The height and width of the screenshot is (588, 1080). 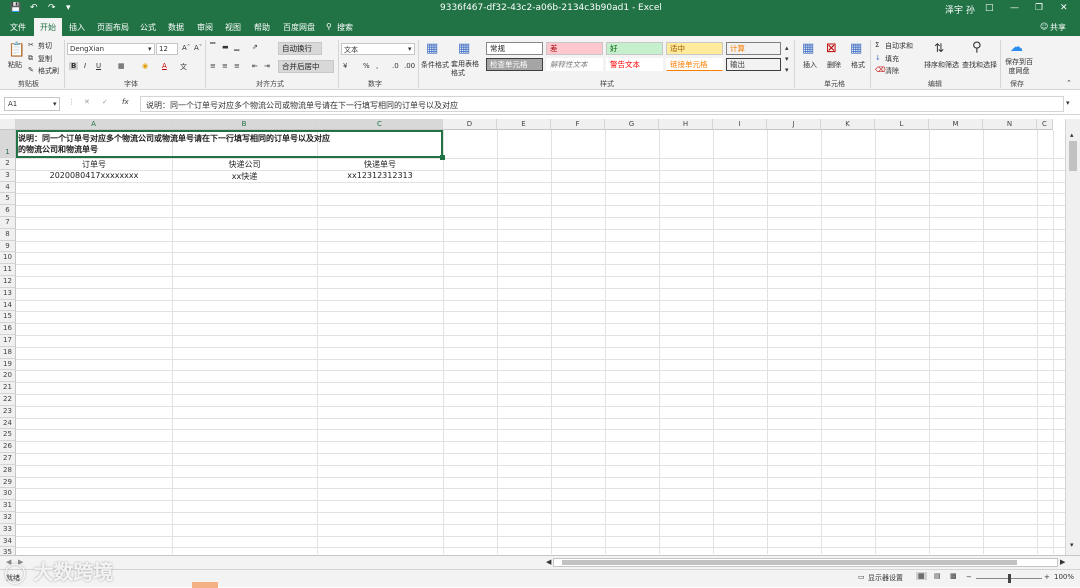 I want to click on fill-color-icon: ◉, so click(x=145, y=66).